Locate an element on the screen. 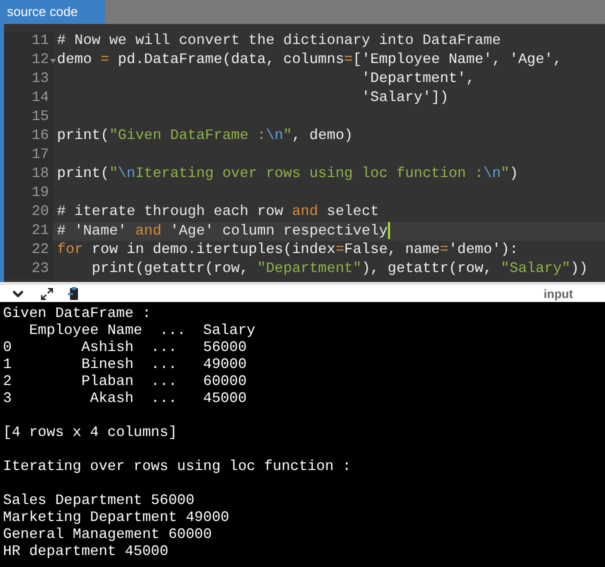 This screenshot has width=605, height=567. code-line: # iterate through each row and select is located at coordinates (218, 212).